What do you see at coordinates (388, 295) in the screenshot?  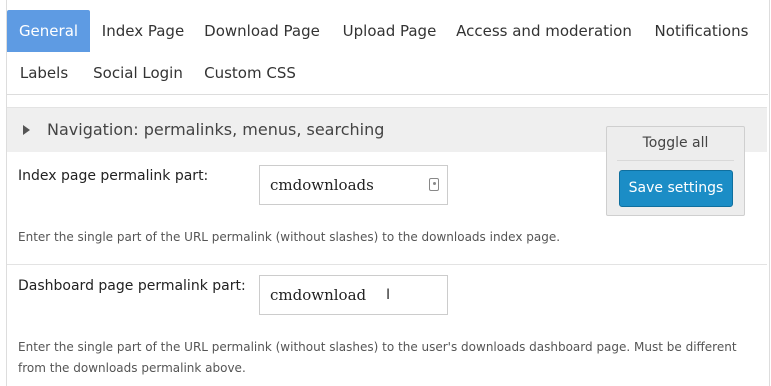 I see `text-cursor-icon: I` at bounding box center [388, 295].